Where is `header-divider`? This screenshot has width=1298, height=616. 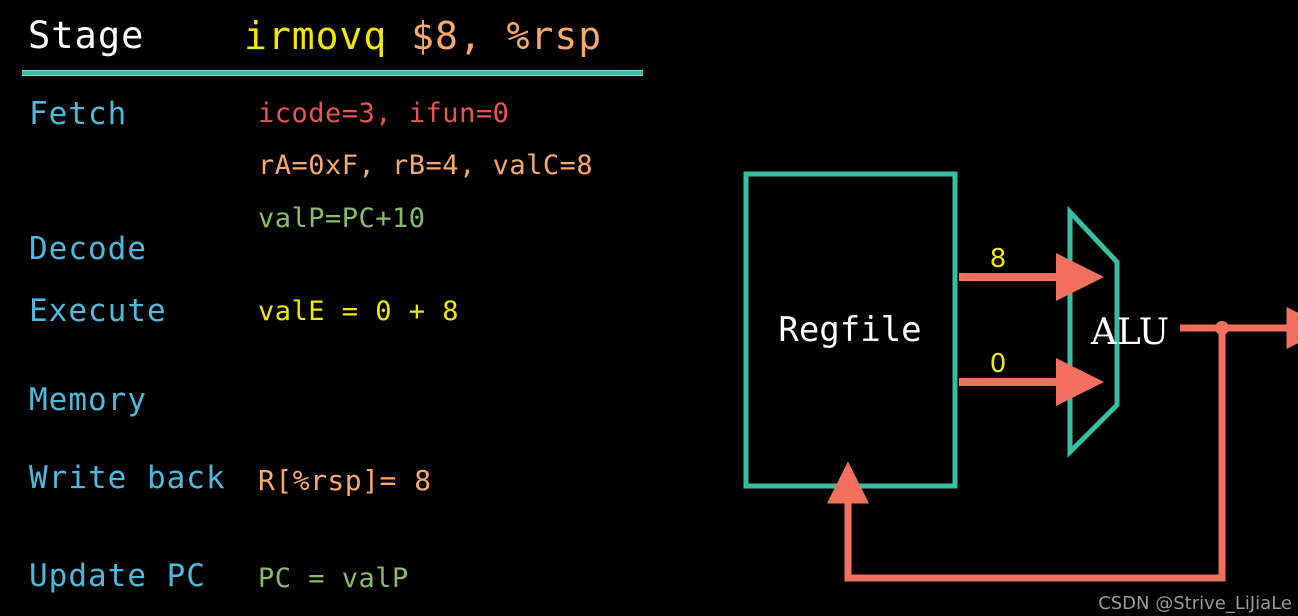
header-divider is located at coordinates (332, 73).